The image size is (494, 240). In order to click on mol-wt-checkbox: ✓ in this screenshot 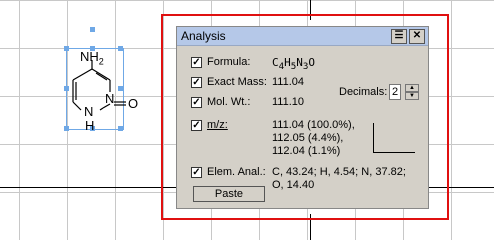, I will do `click(196, 102)`.